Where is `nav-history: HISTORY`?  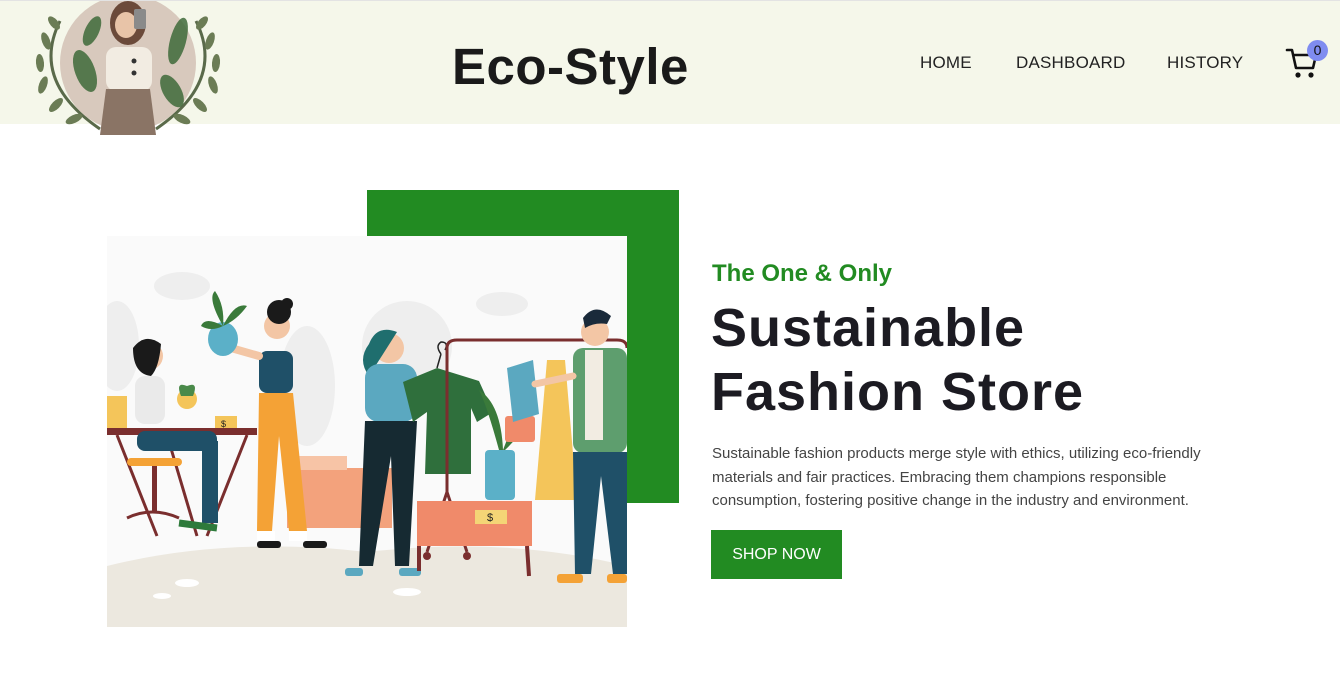 nav-history: HISTORY is located at coordinates (1205, 63).